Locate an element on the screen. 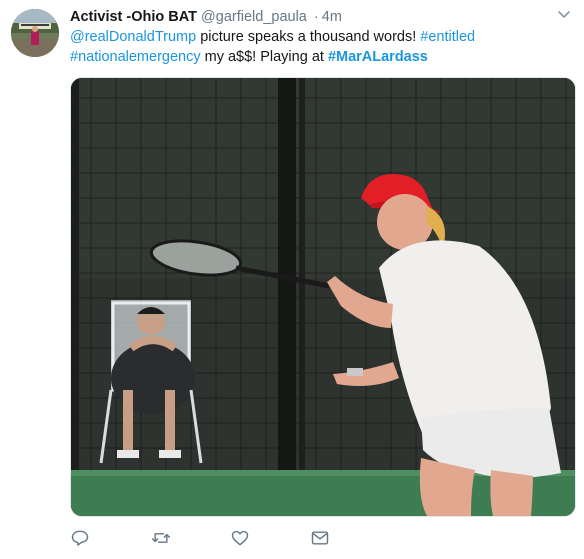 The image size is (584, 559). profile-photo-image is located at coordinates (35, 33).